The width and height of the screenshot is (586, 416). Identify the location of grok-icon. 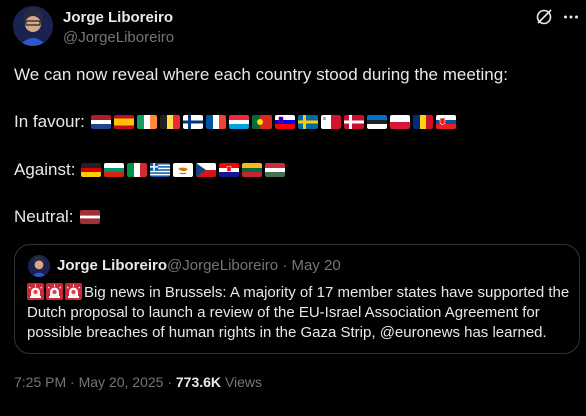
(544, 17).